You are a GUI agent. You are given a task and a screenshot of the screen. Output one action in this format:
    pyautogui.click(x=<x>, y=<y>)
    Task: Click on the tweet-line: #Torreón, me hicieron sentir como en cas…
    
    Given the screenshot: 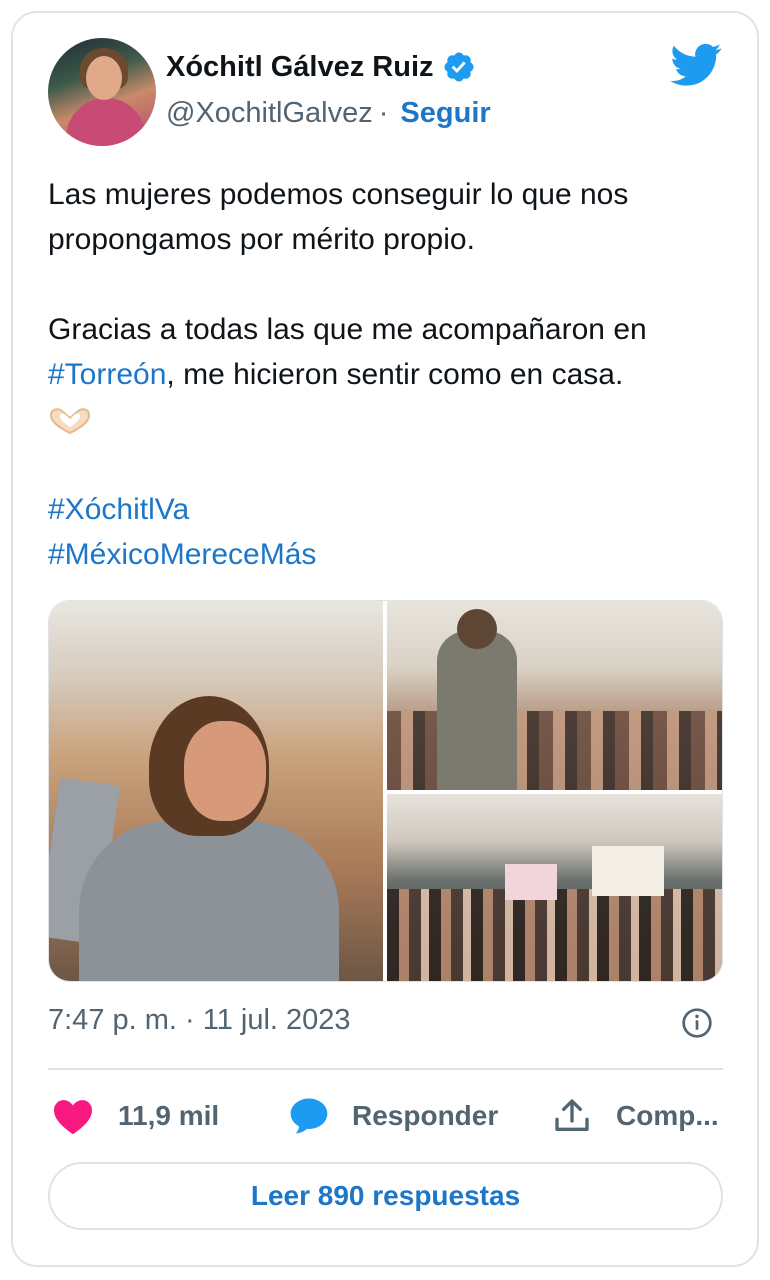 What is the action you would take?
    pyautogui.click(x=388, y=374)
    